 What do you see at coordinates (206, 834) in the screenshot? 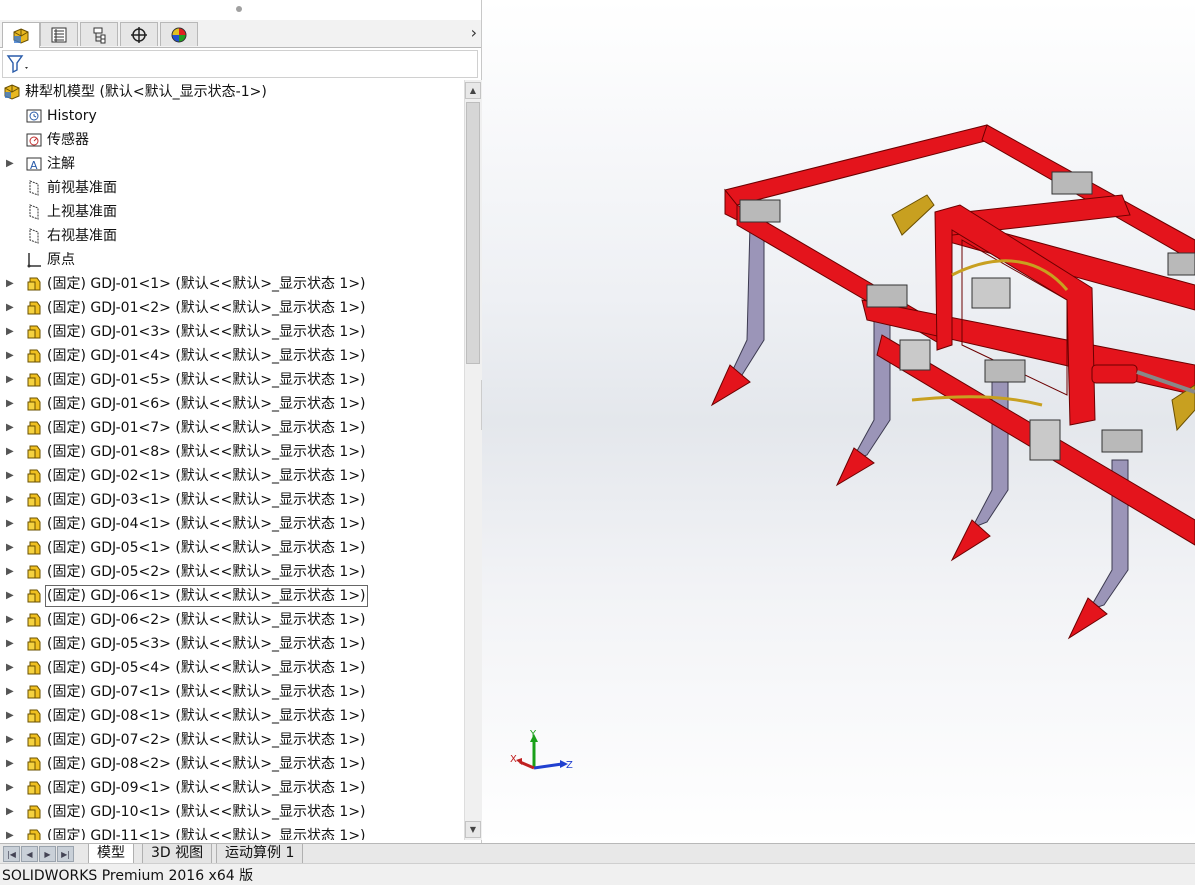
I see `tree-item-label: (固定) GDJ-11<1> (默认<<默认>_显示状态 1>)` at bounding box center [206, 834].